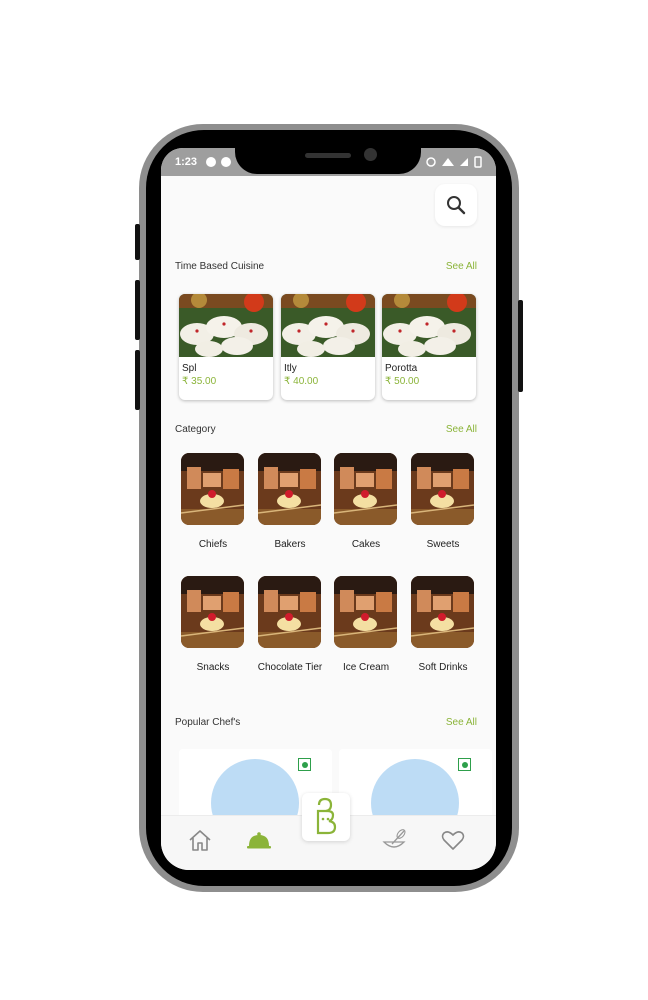 The width and height of the screenshot is (648, 1000). What do you see at coordinates (213, 544) in the screenshot?
I see `category-label: Chiefs` at bounding box center [213, 544].